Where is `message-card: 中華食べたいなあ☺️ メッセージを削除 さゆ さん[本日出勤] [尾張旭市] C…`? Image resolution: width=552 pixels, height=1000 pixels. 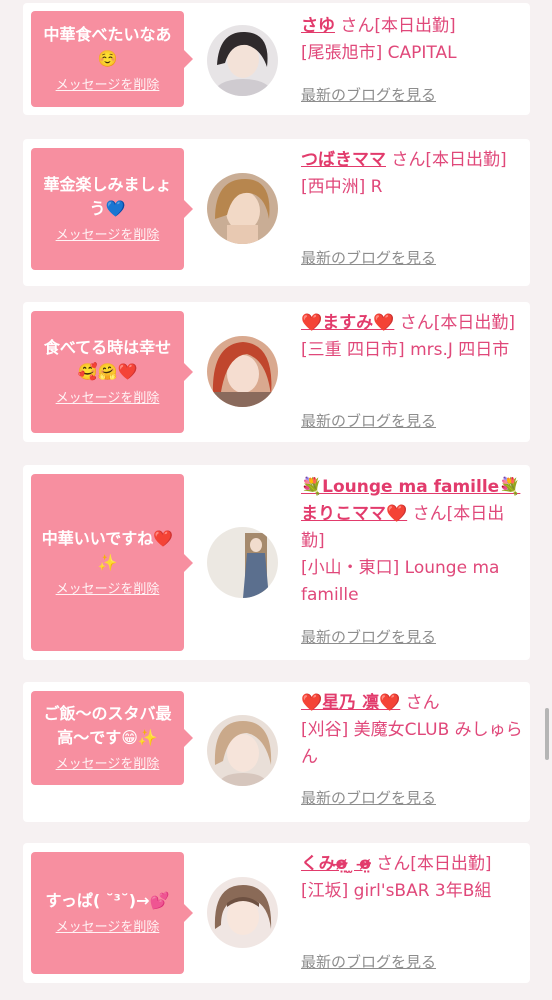
message-card: 中華食べたいなあ☺️ メッセージを削除 さゆ さん[本日出勤] [尾張旭市] C… is located at coordinates (276, 59).